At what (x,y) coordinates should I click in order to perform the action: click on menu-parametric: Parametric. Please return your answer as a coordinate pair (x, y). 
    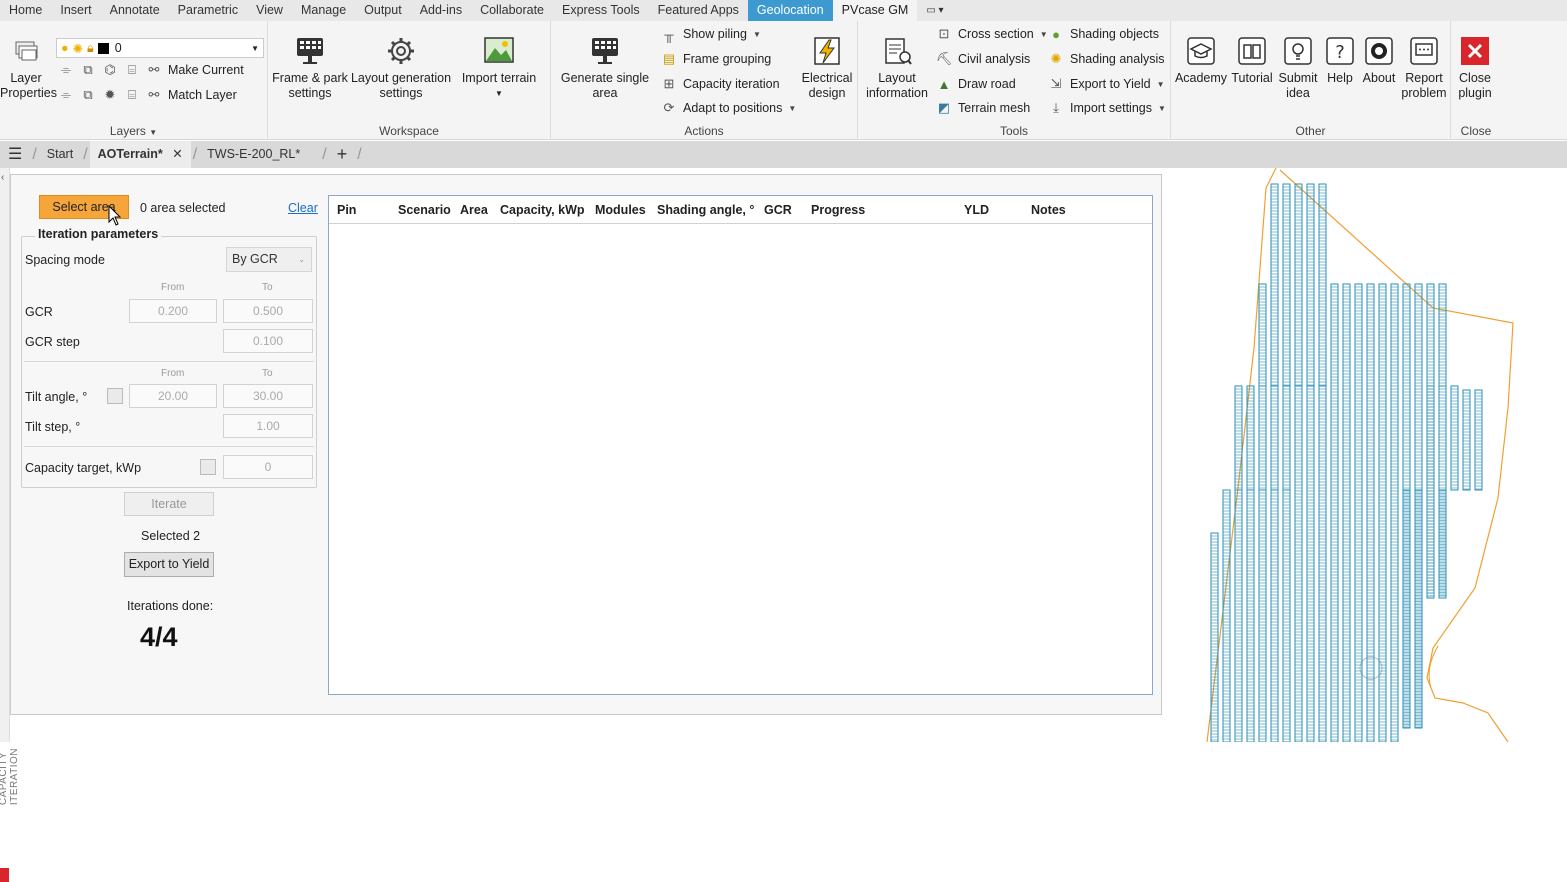
    Looking at the image, I should click on (208, 10).